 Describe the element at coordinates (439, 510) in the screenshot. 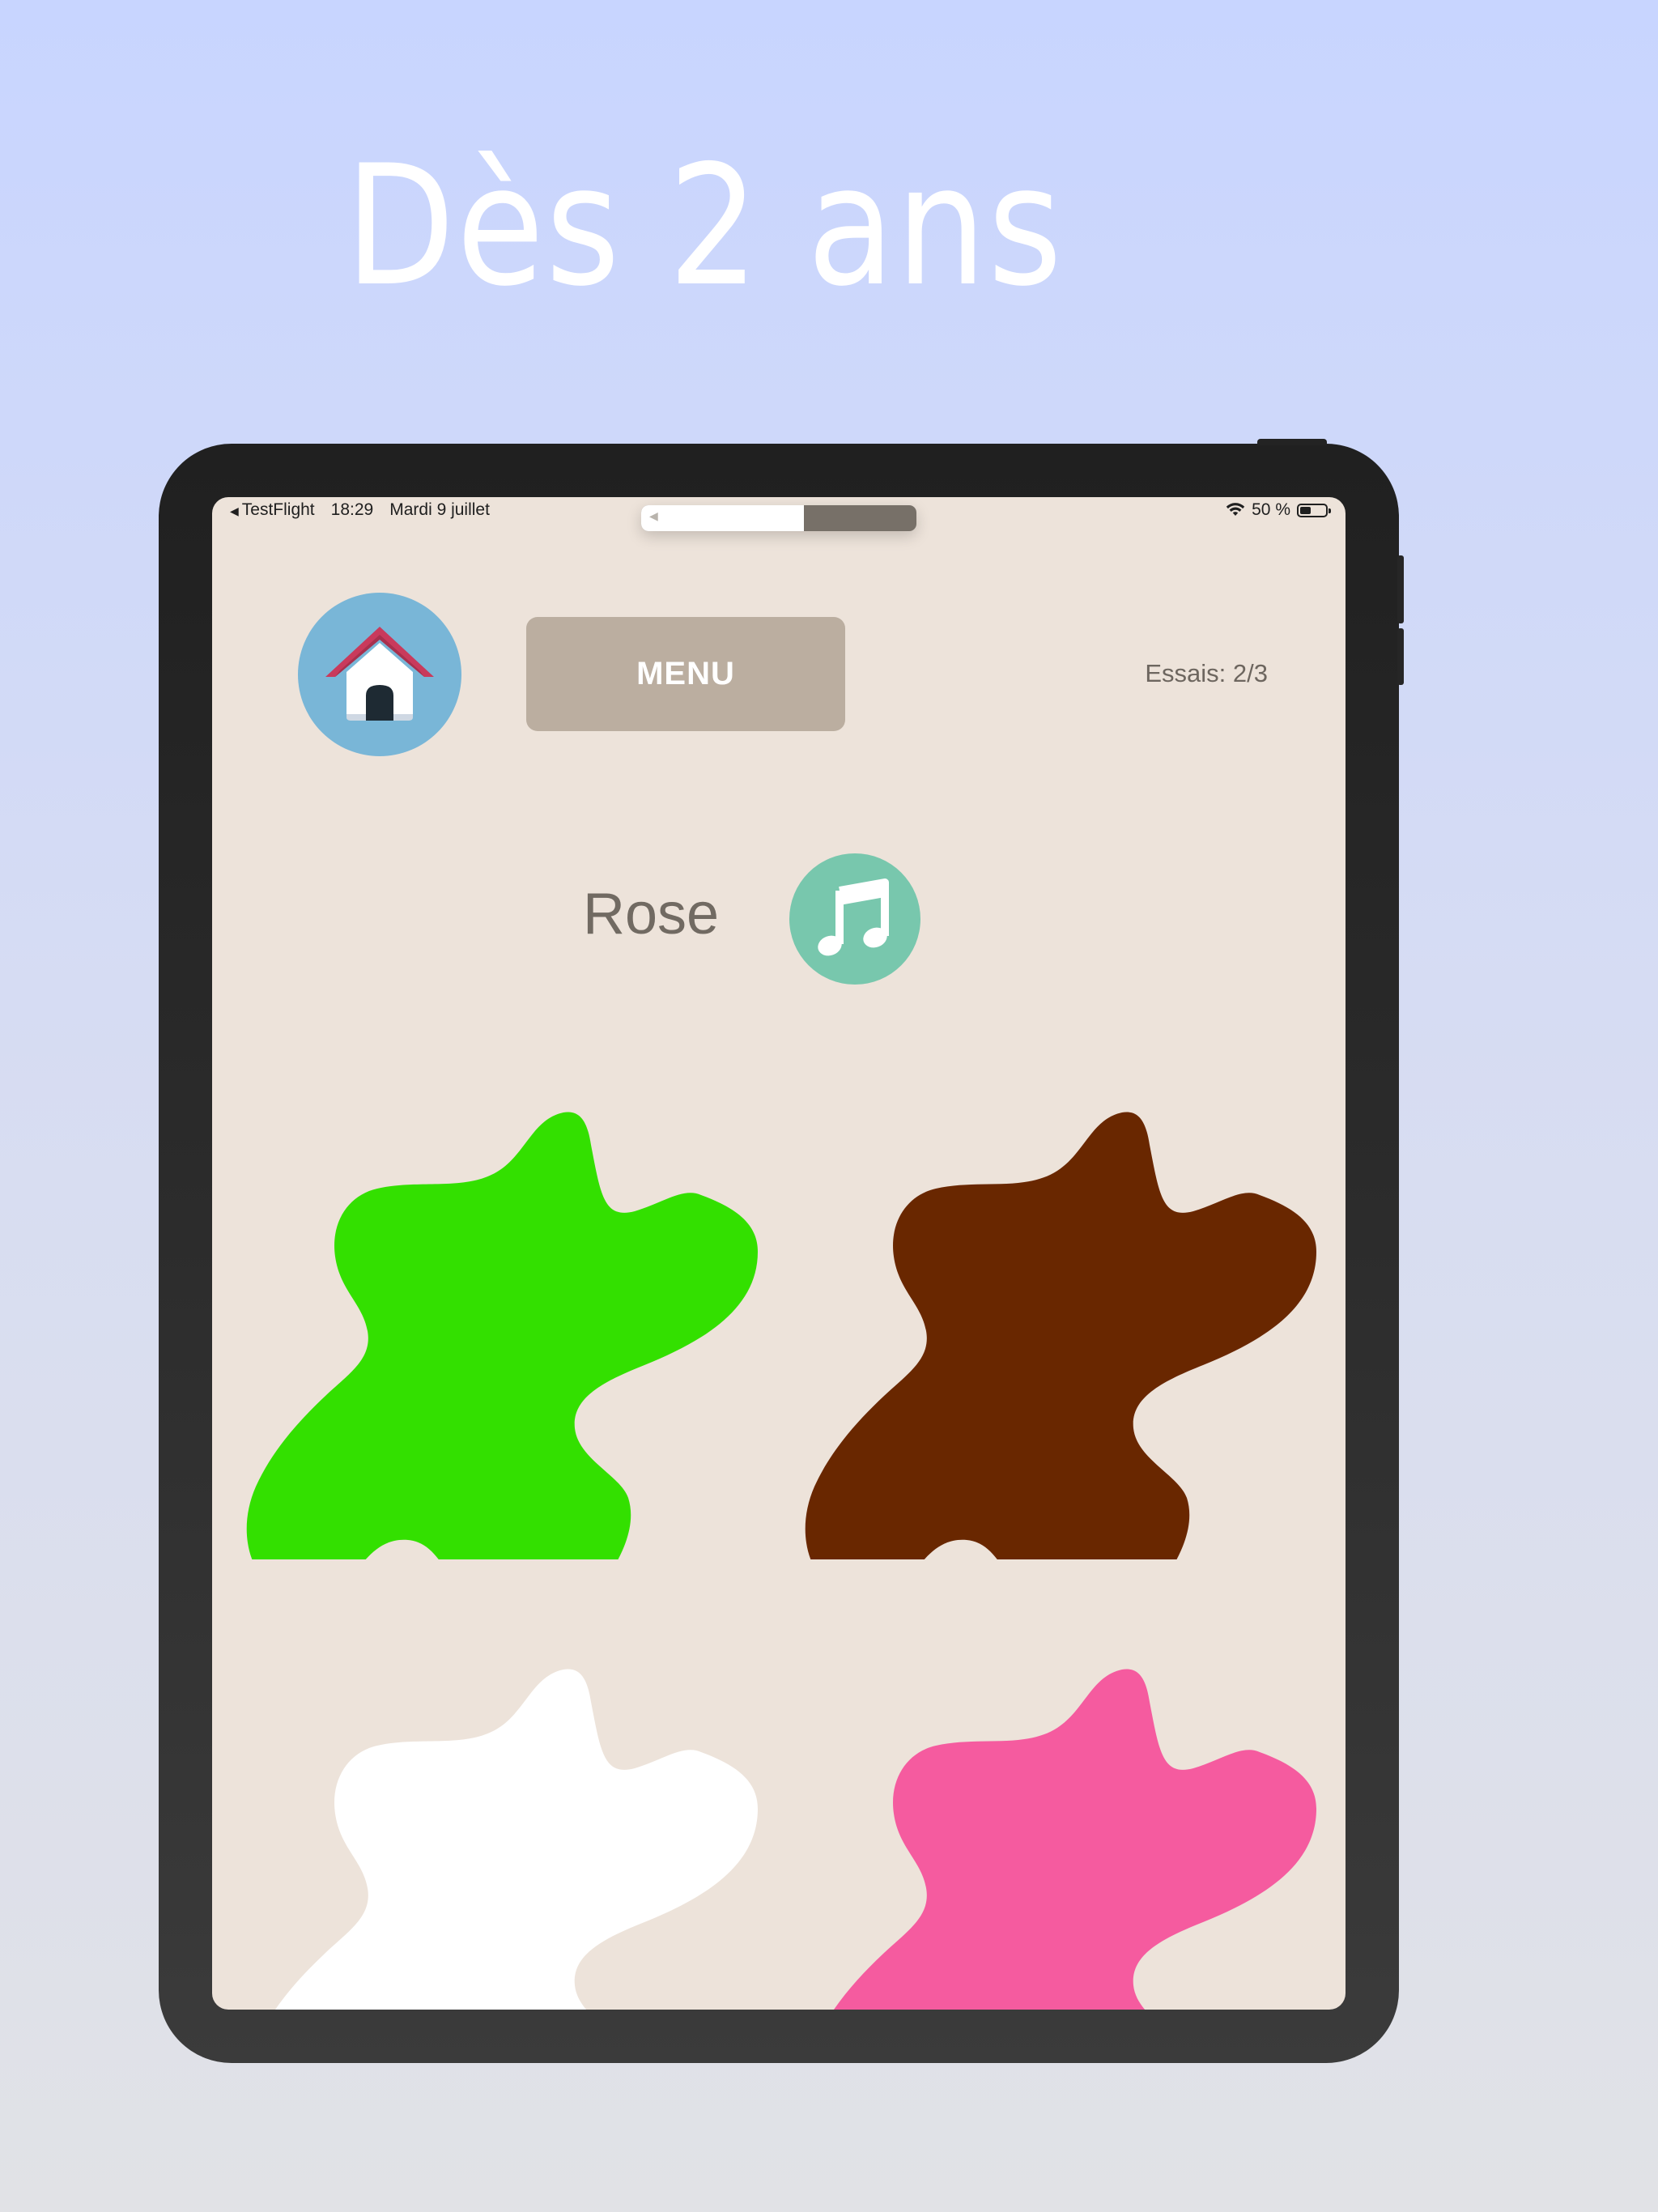

I see `status-date: Mardi 9 juillet` at that location.